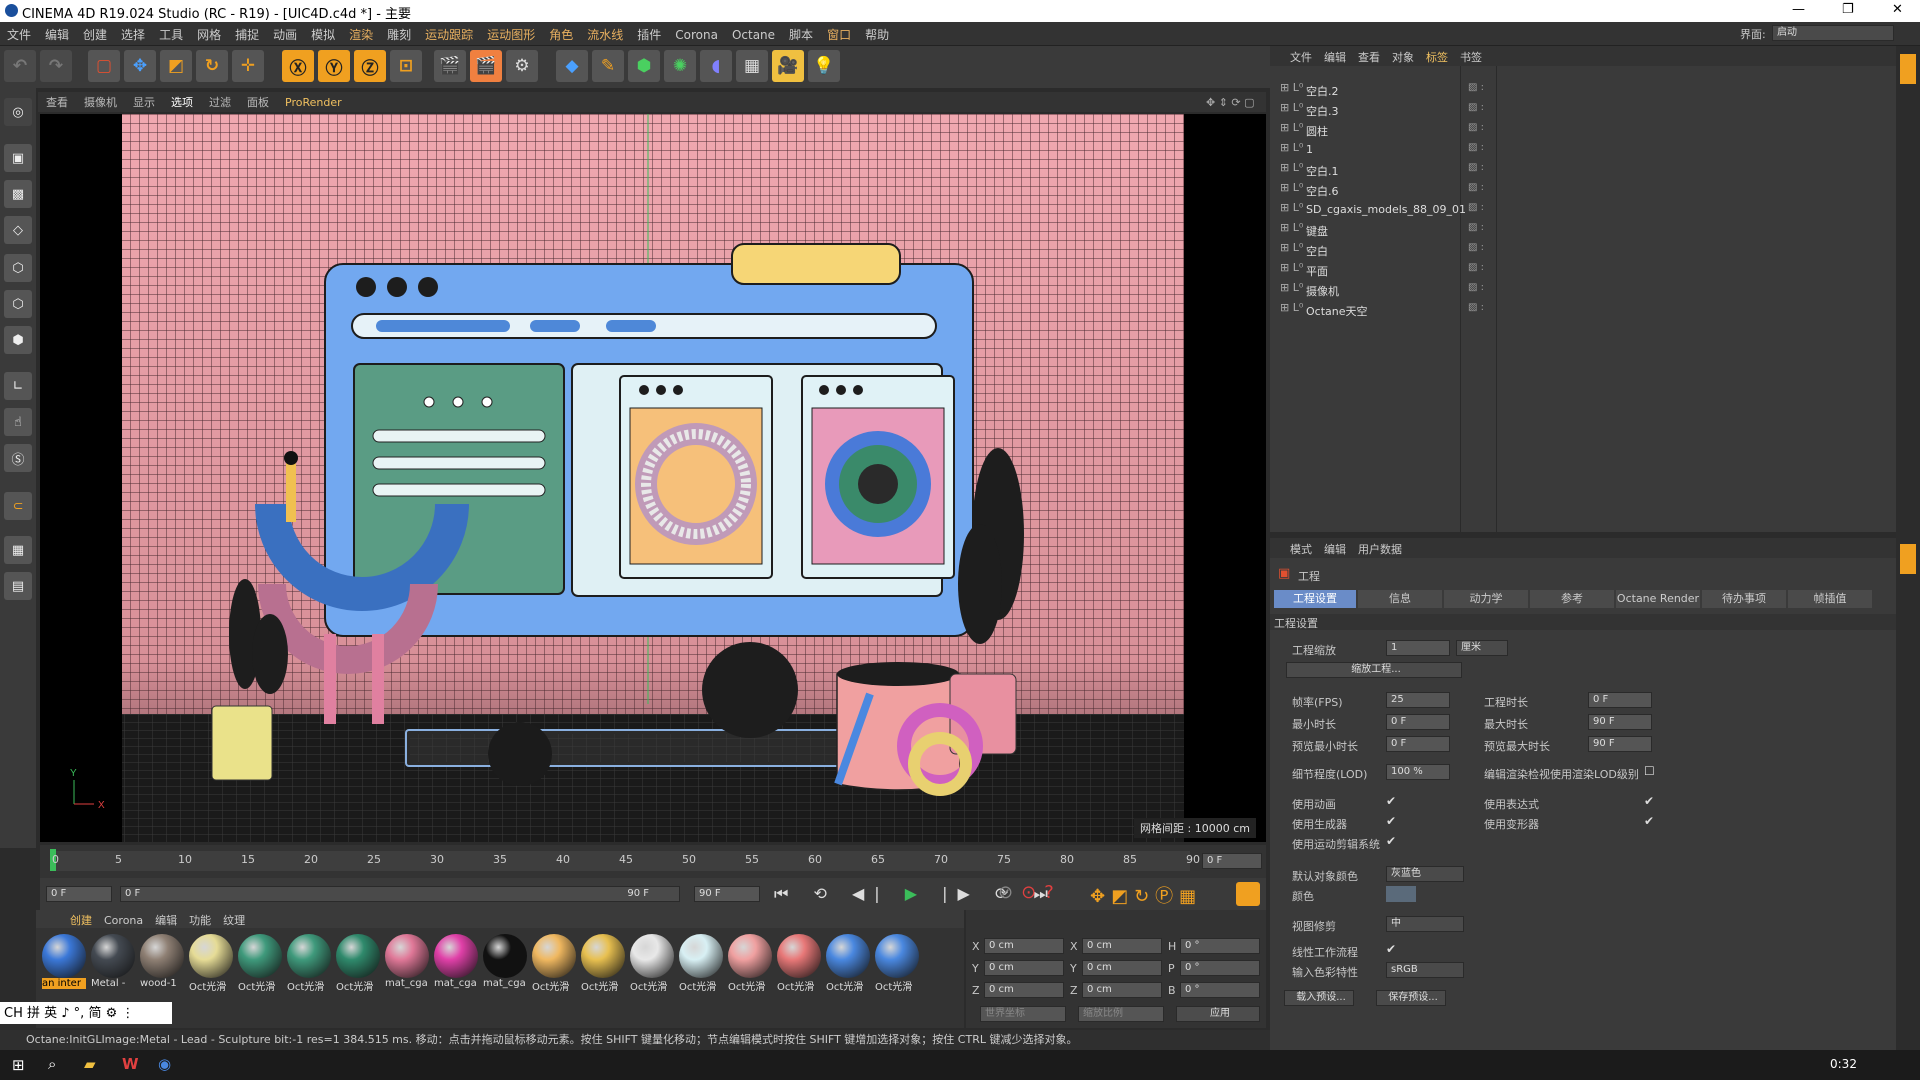 This screenshot has height=1080, width=1920. What do you see at coordinates (56, 66) in the screenshot?
I see `redo-icon: ↷` at bounding box center [56, 66].